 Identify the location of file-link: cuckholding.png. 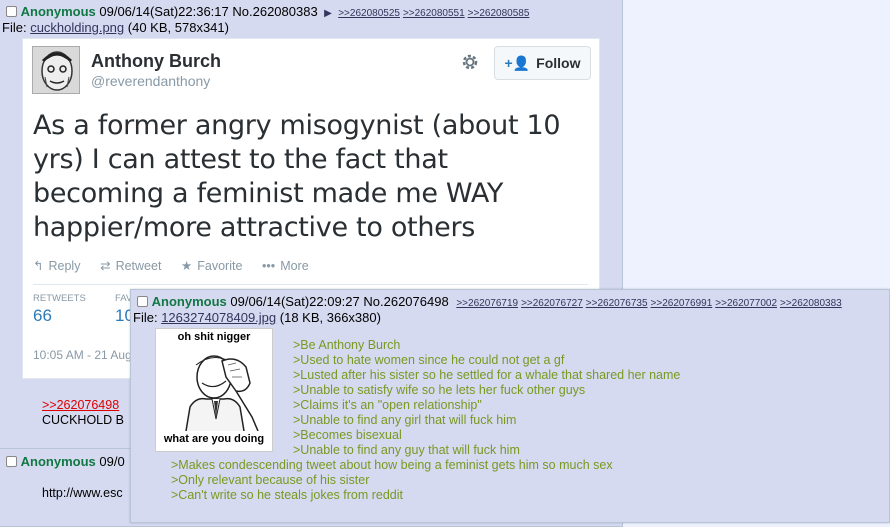
(77, 27).